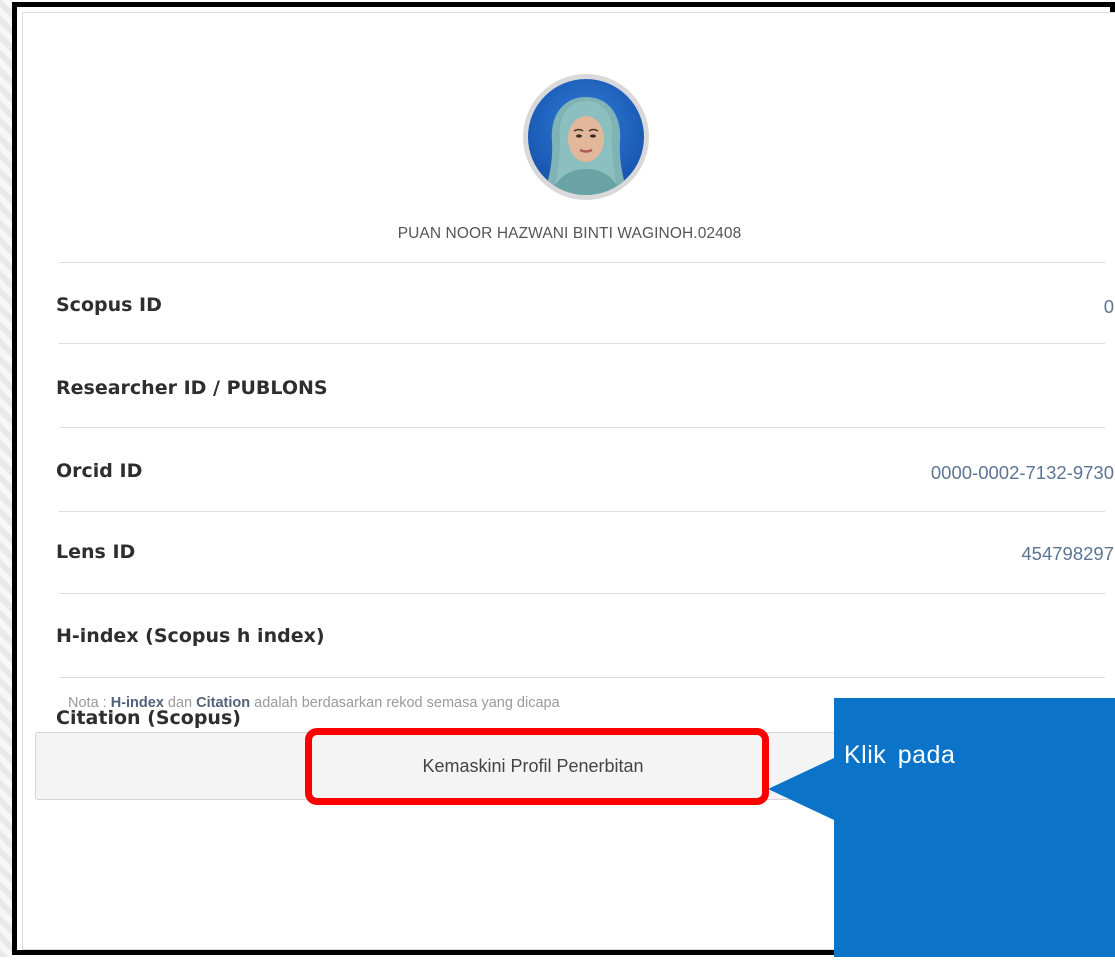 The image size is (1115, 961). Describe the element at coordinates (569, 233) in the screenshot. I see `profile-name: PUAN NOOR HAZWANI BINTI WAGINOH.02408` at that location.